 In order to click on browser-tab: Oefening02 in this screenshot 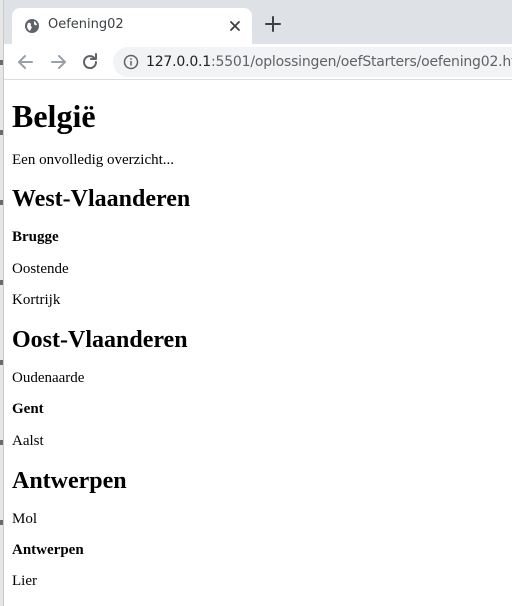, I will do `click(132, 26)`.